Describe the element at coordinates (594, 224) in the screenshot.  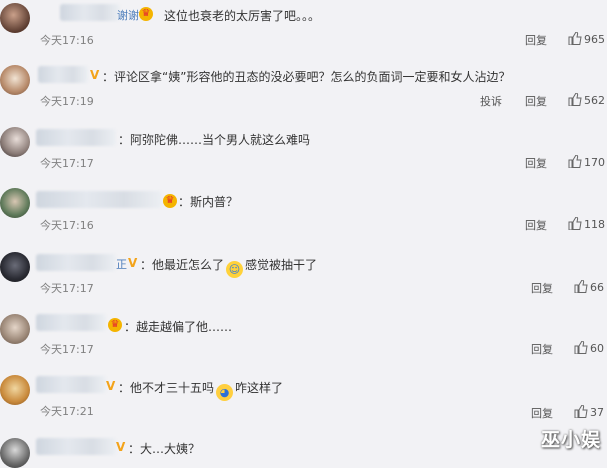
I see `like-count: 118` at that location.